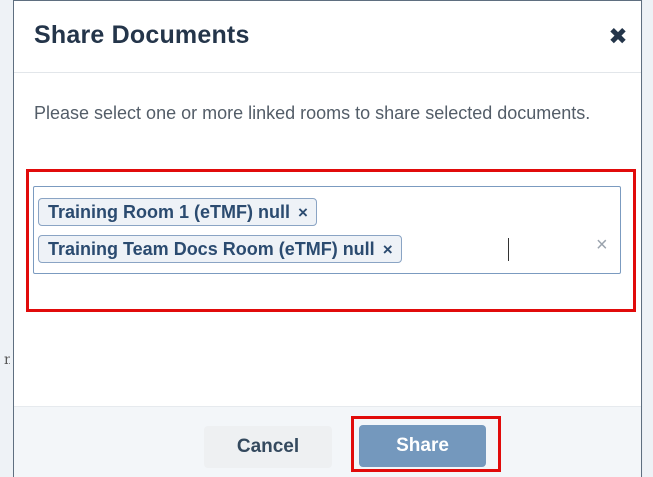  I want to click on dialog-header: Share Documents ✖, so click(327, 37).